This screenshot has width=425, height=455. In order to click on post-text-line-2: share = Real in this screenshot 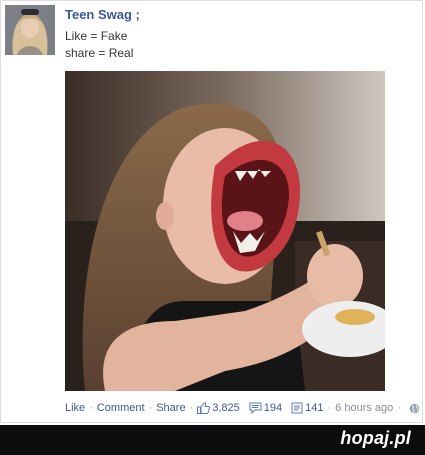, I will do `click(99, 53)`.